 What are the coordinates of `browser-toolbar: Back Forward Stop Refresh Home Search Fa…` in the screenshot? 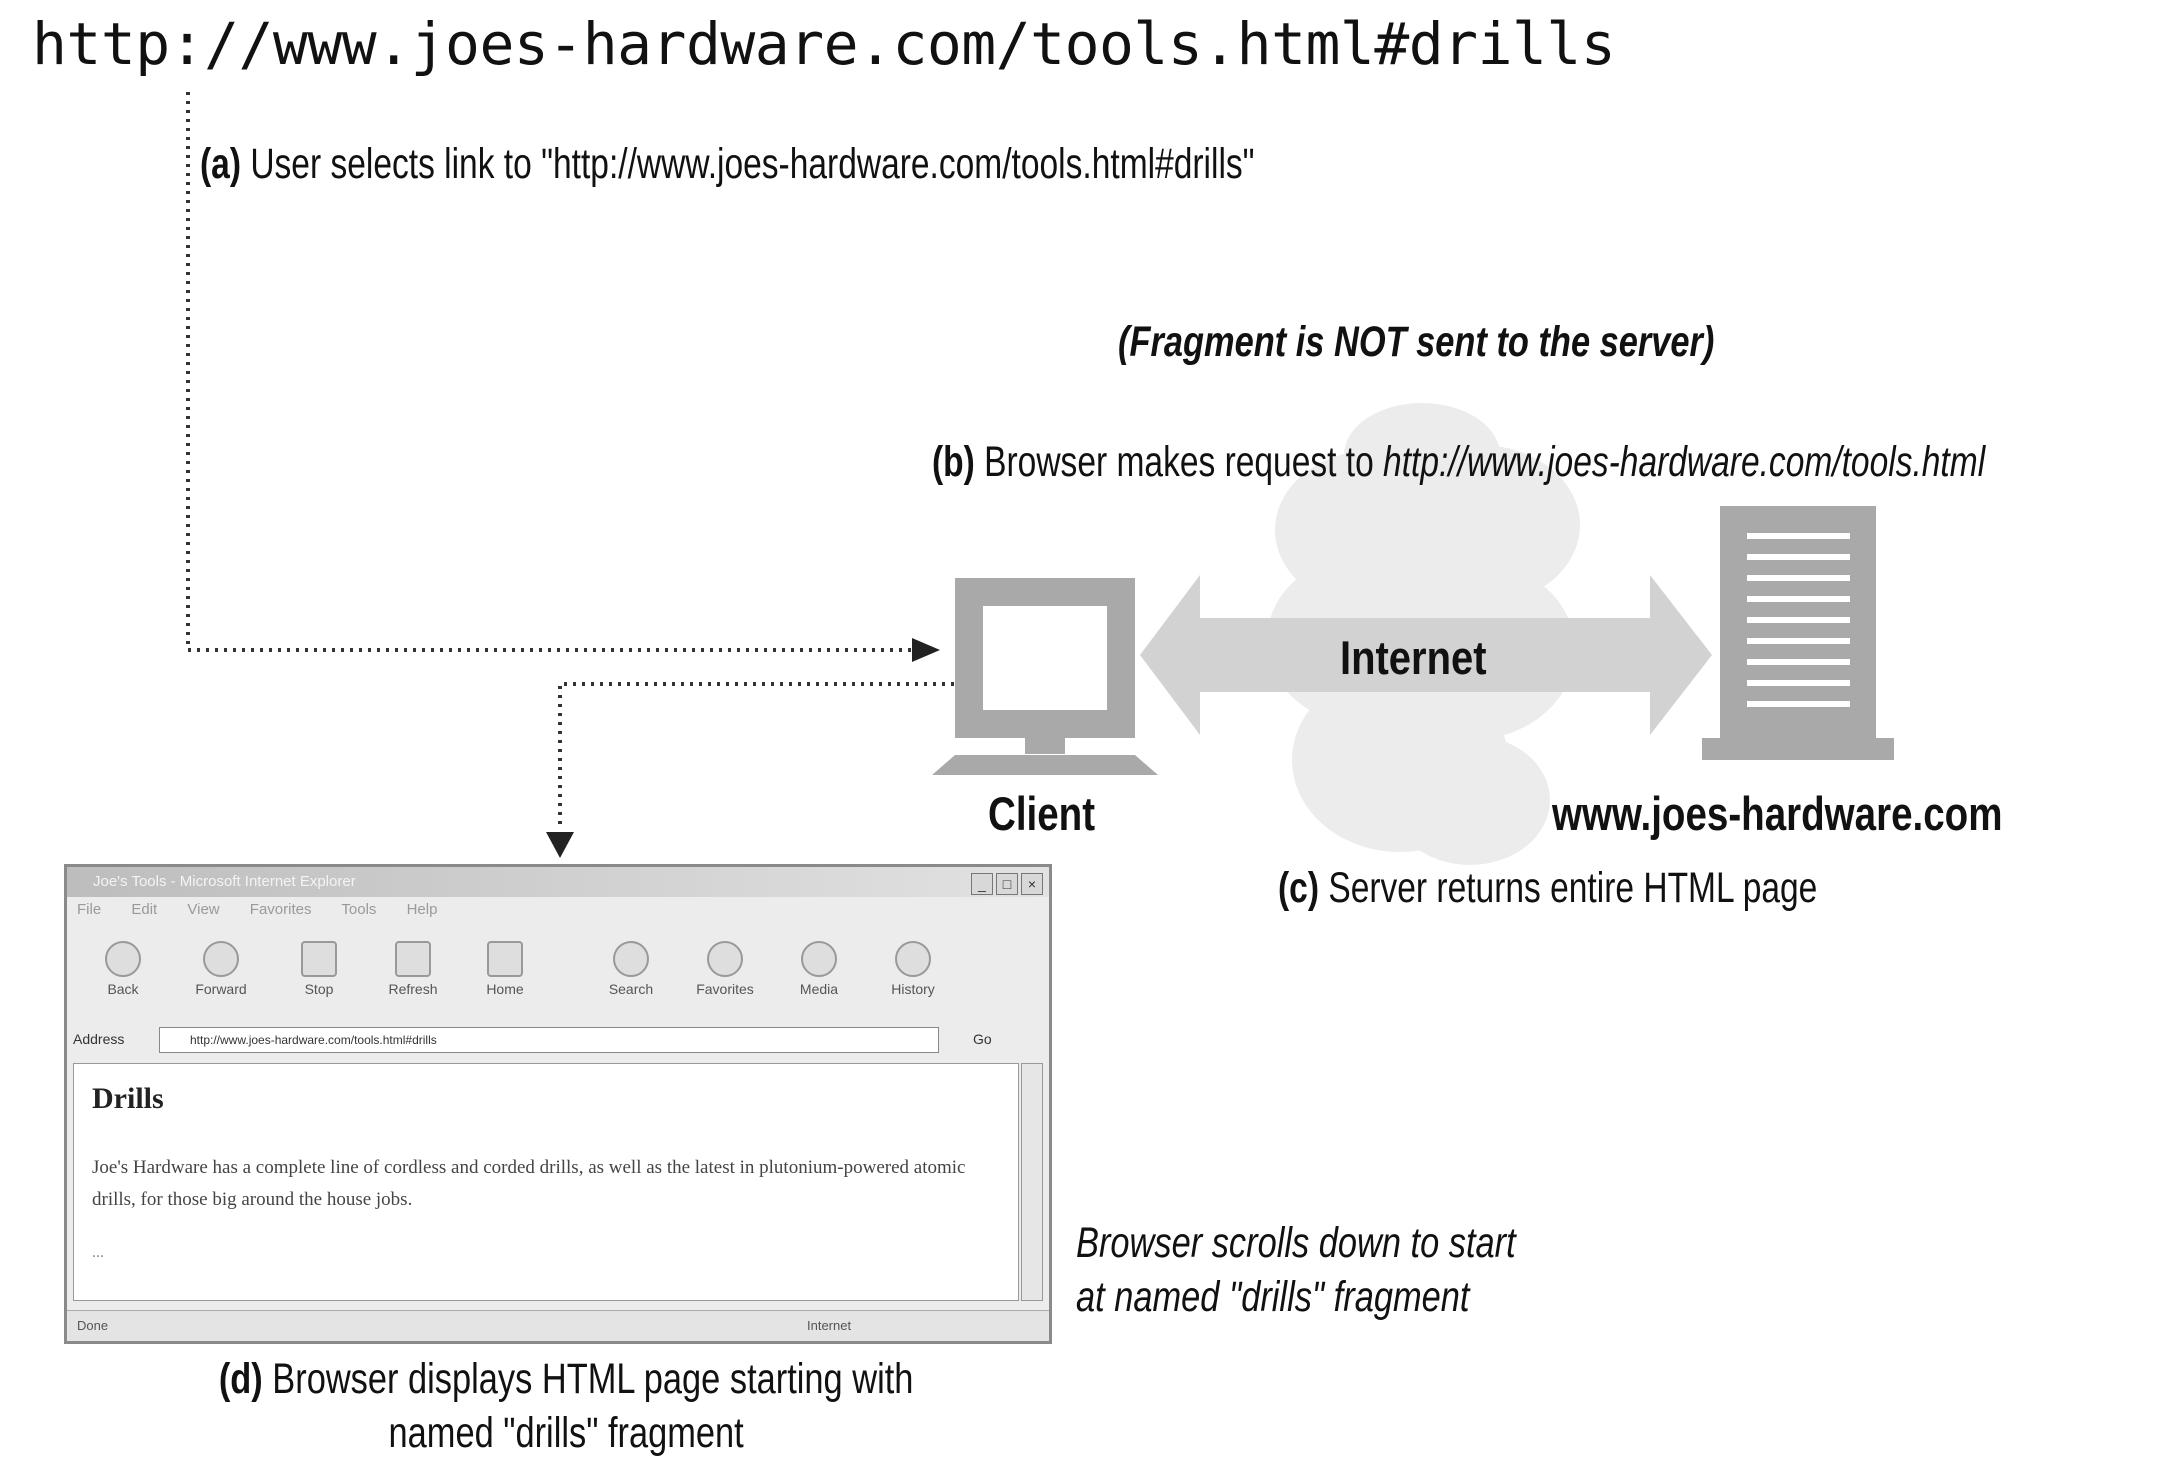 It's located at (558, 981).